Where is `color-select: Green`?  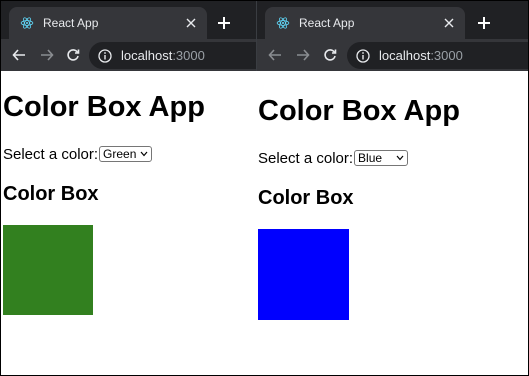
color-select: Green is located at coordinates (126, 154).